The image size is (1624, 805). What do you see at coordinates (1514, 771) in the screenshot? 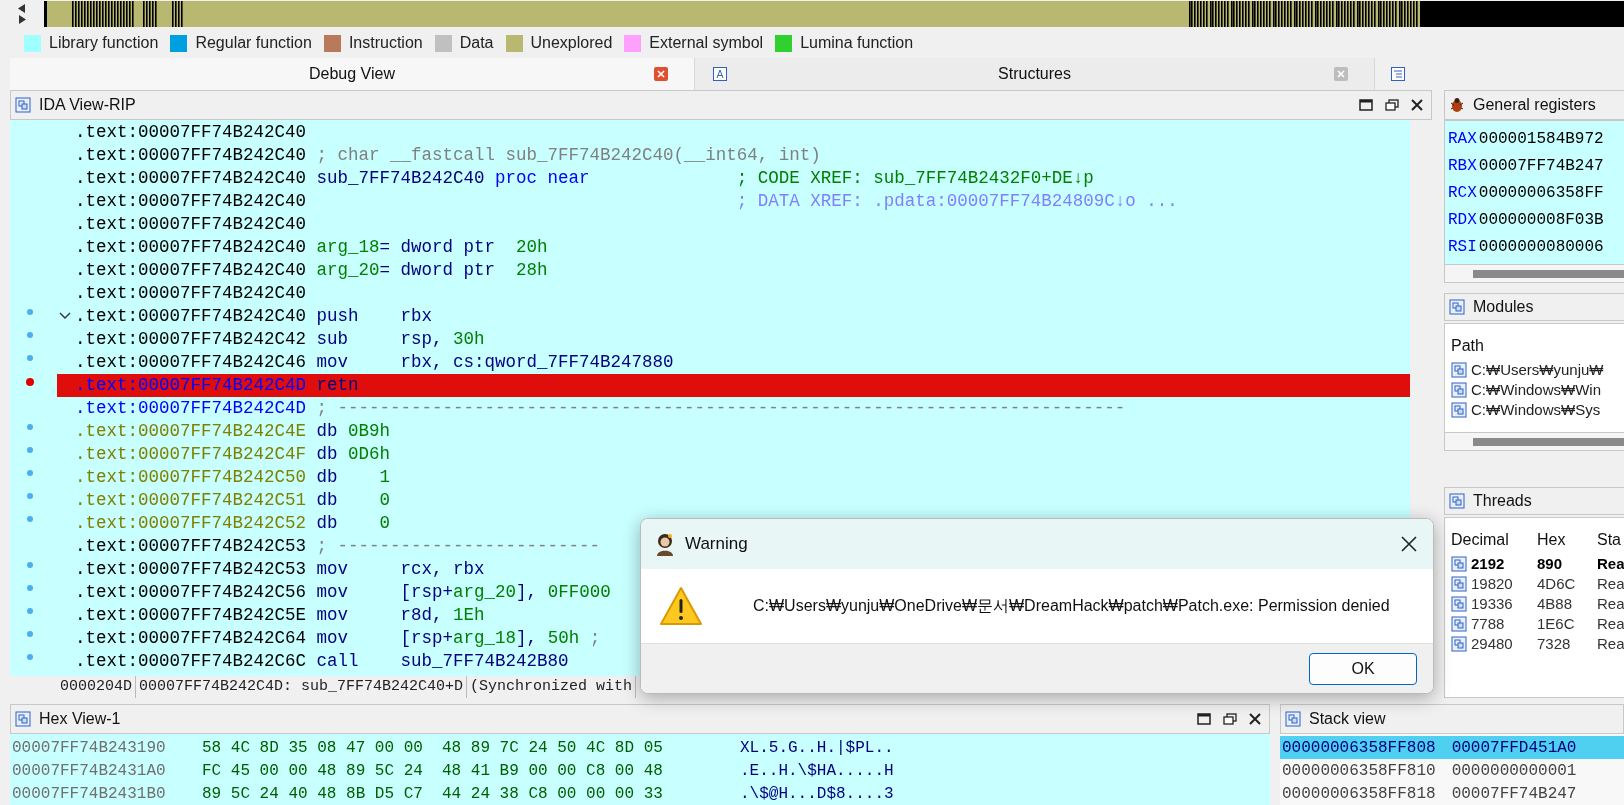
I see `stack-value: 0000000000001` at bounding box center [1514, 771].